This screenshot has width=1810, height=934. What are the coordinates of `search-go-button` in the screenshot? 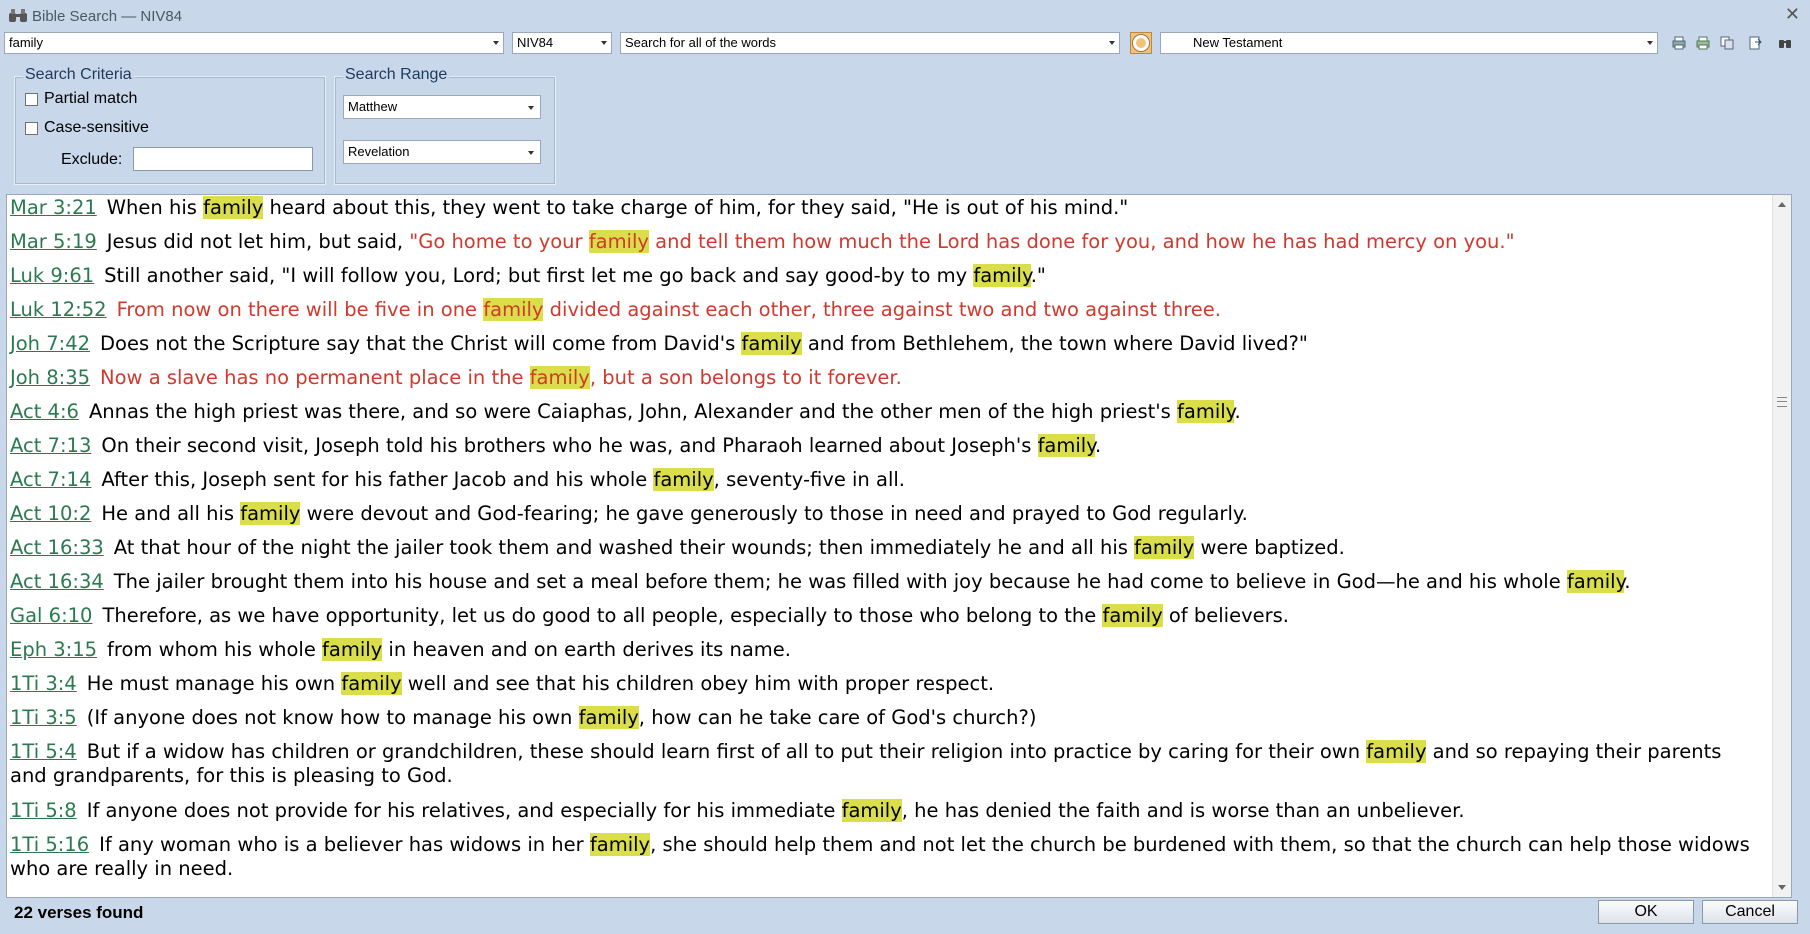 It's located at (1141, 43).